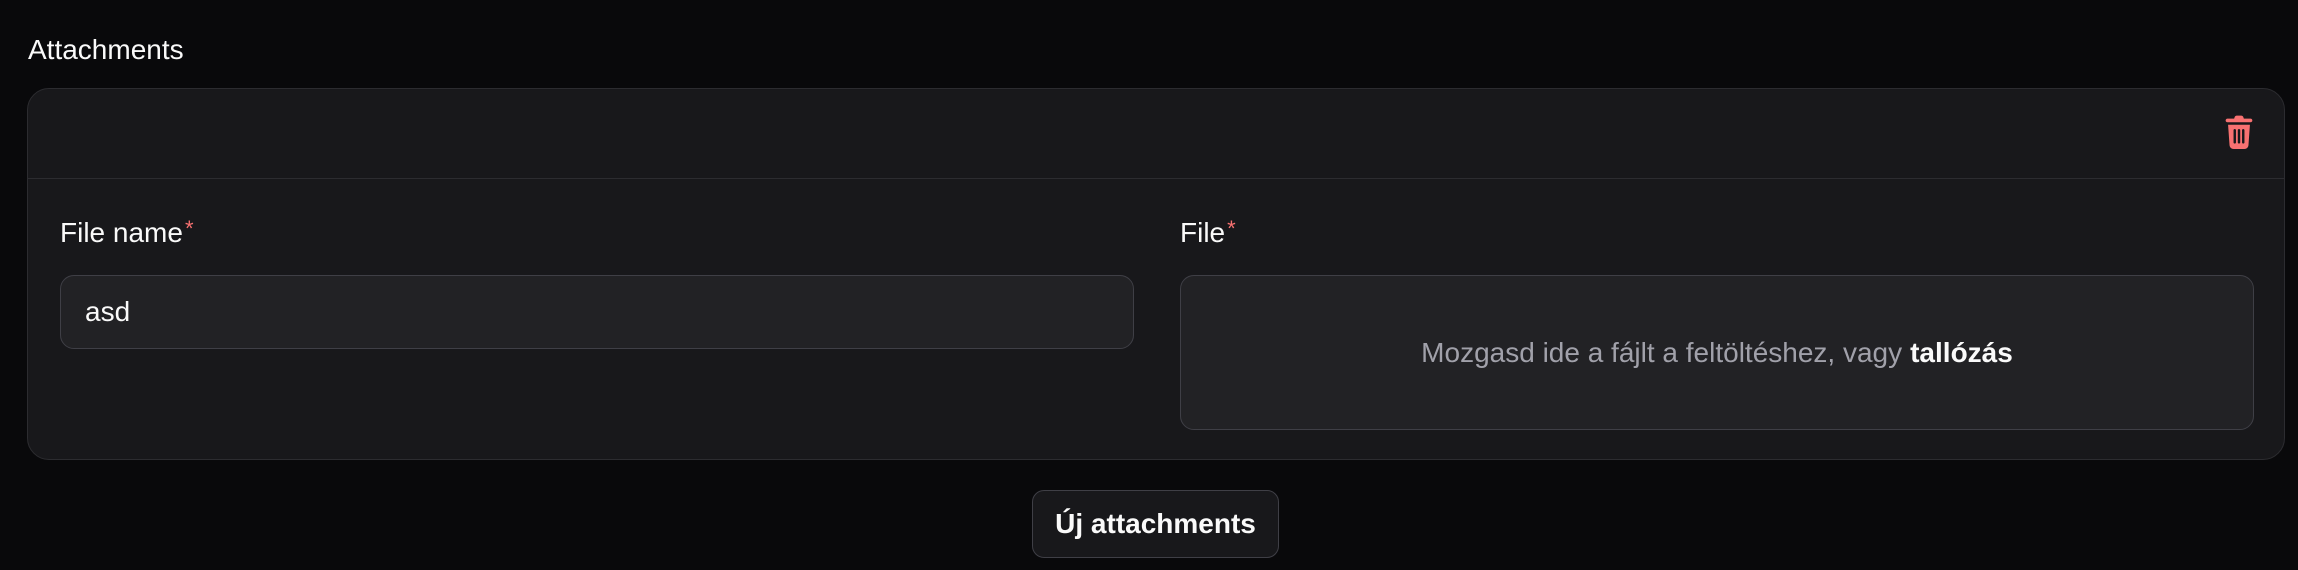 The height and width of the screenshot is (570, 2298). I want to click on file-name-field: File name*, so click(597, 280).